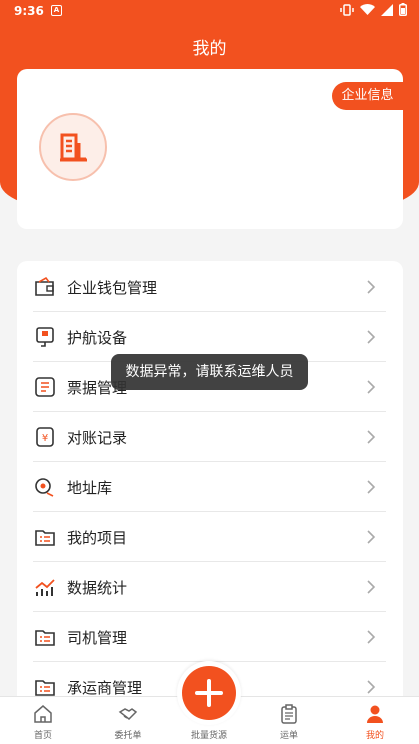  Describe the element at coordinates (209, 12) in the screenshot. I see `status-bar: 9:36 A` at that location.